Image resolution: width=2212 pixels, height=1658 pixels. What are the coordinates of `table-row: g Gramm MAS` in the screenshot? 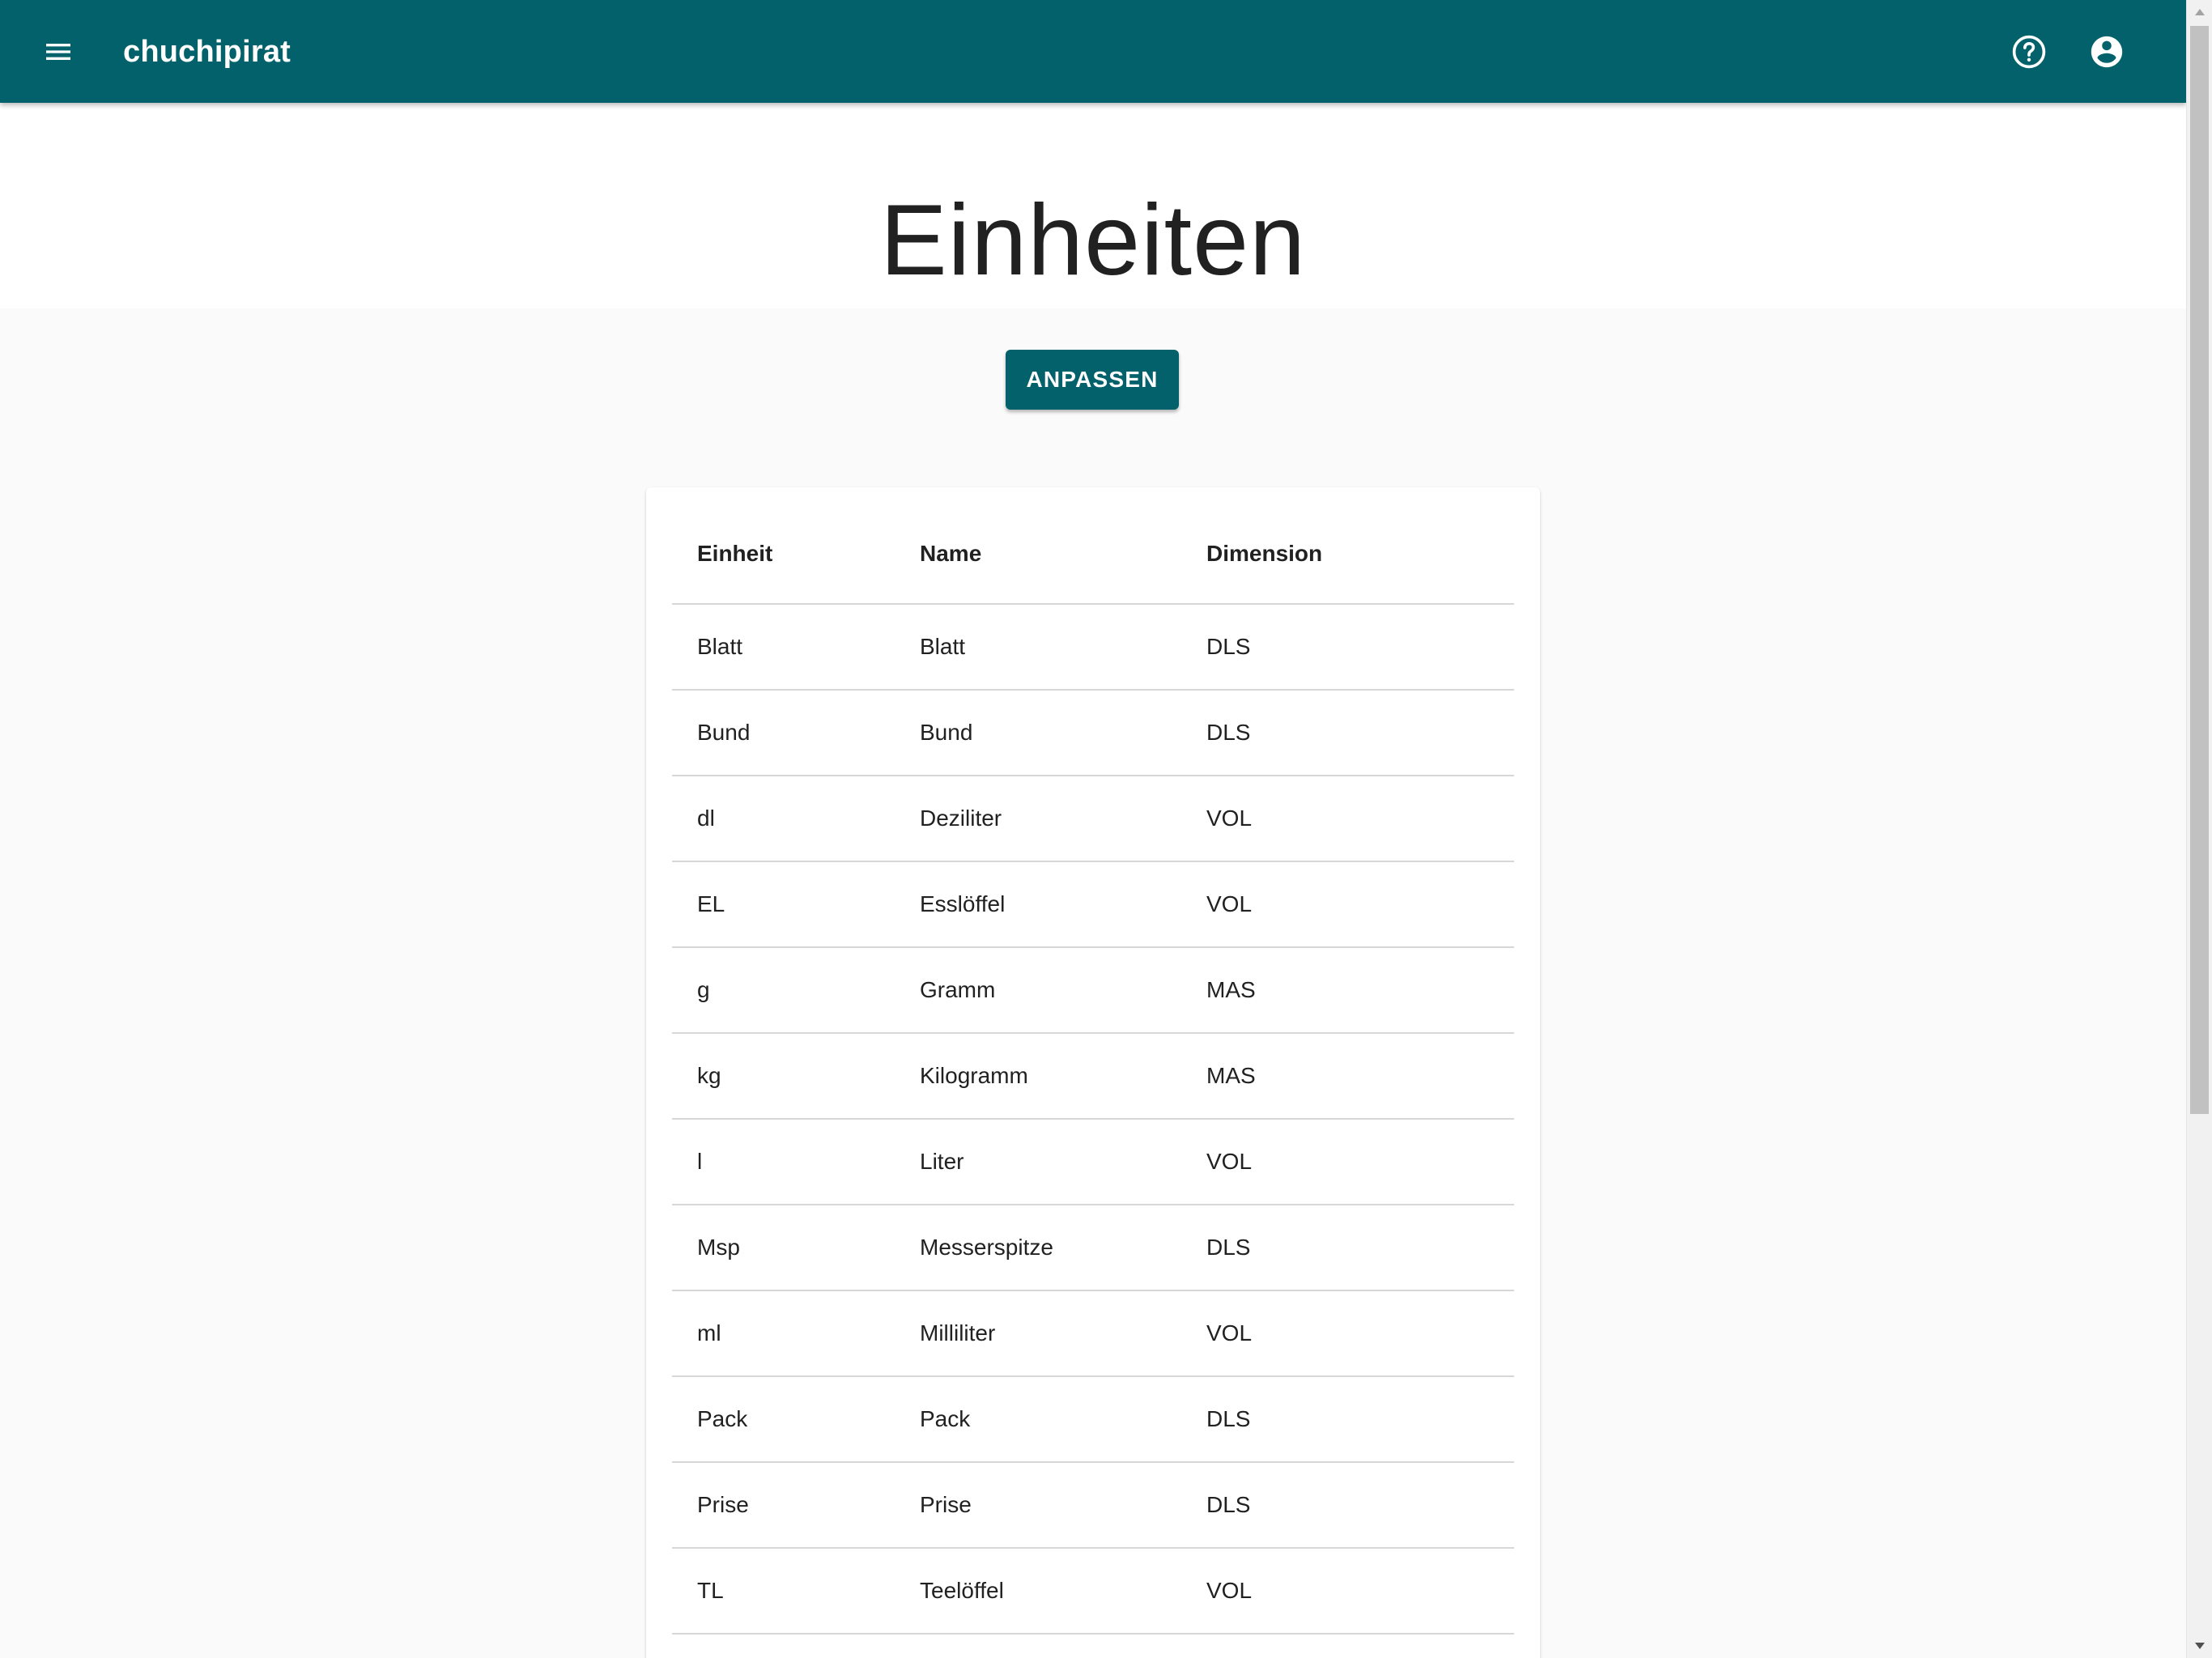 It's located at (1093, 990).